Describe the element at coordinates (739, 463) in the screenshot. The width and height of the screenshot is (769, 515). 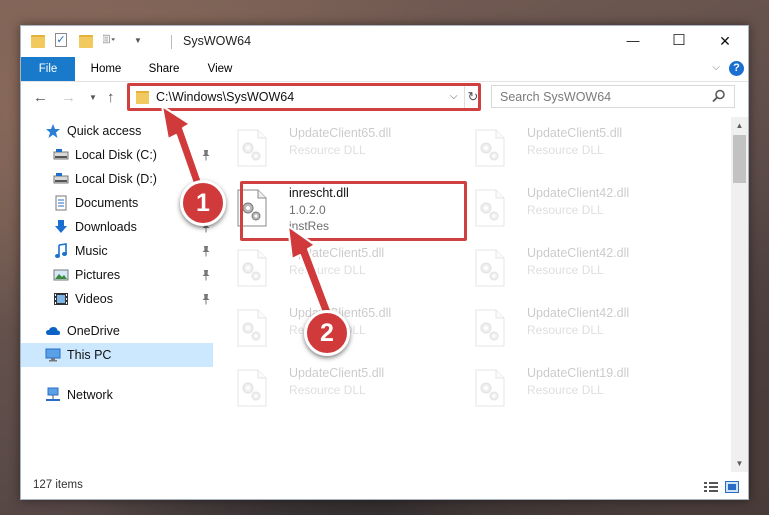
I see `scroll-down-arrow-icon: ▼` at that location.